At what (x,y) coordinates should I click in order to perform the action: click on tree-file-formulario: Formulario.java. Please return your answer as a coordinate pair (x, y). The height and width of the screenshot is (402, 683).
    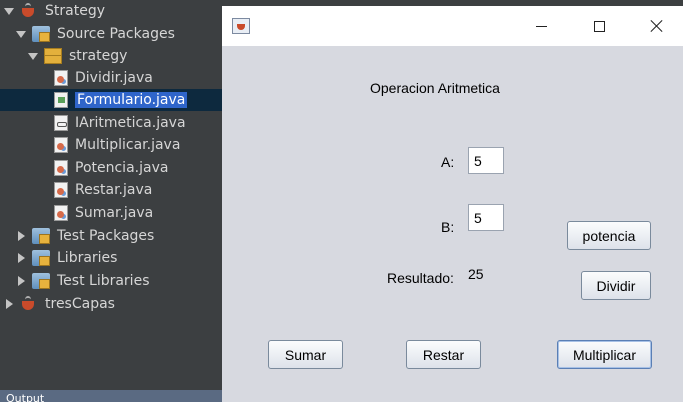
    Looking at the image, I should click on (111, 100).